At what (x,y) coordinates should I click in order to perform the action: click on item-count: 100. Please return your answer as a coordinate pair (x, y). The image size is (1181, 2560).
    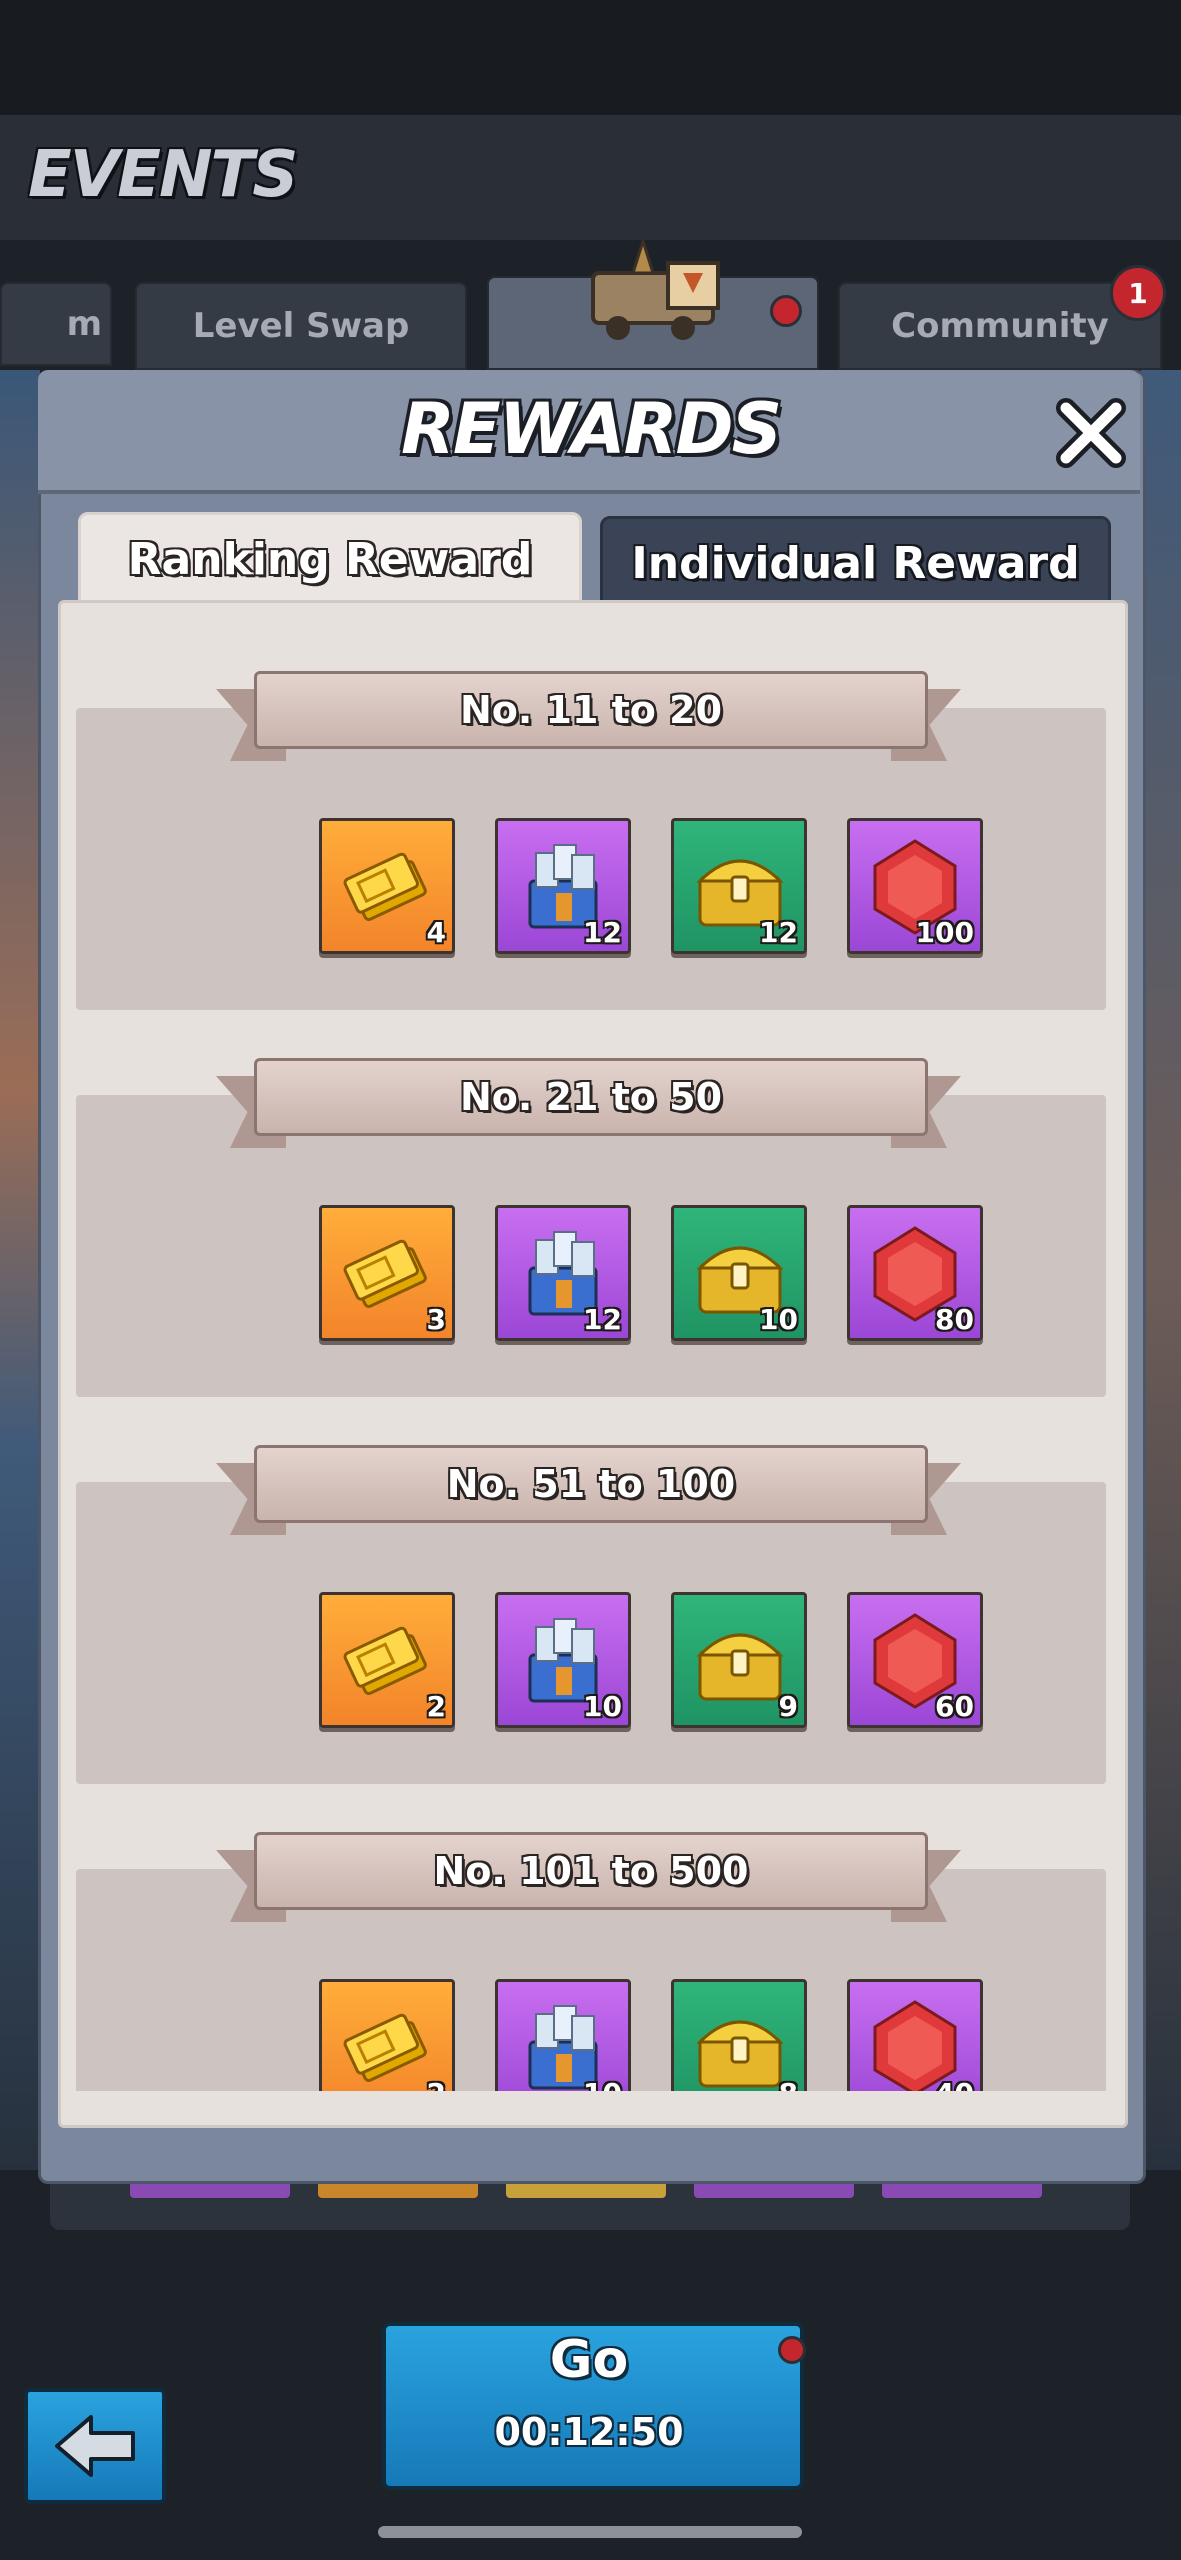
    Looking at the image, I should click on (944, 932).